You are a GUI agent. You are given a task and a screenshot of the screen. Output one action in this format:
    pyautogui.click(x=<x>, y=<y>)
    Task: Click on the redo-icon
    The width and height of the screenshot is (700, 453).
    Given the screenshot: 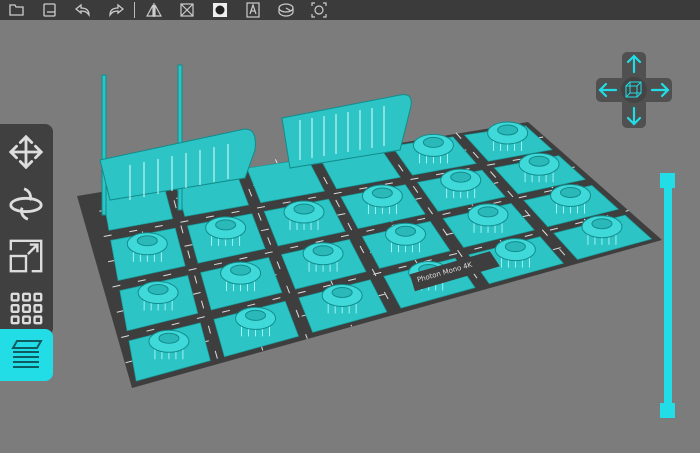 What is the action you would take?
    pyautogui.click(x=116, y=10)
    